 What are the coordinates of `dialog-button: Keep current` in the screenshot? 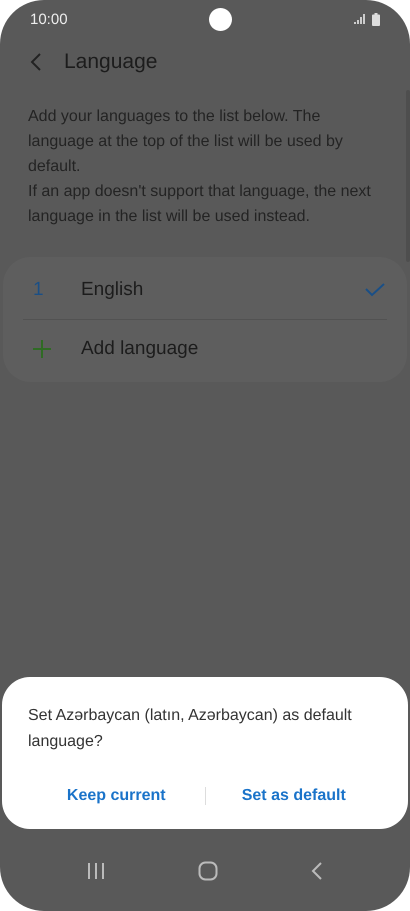 It's located at (116, 796).